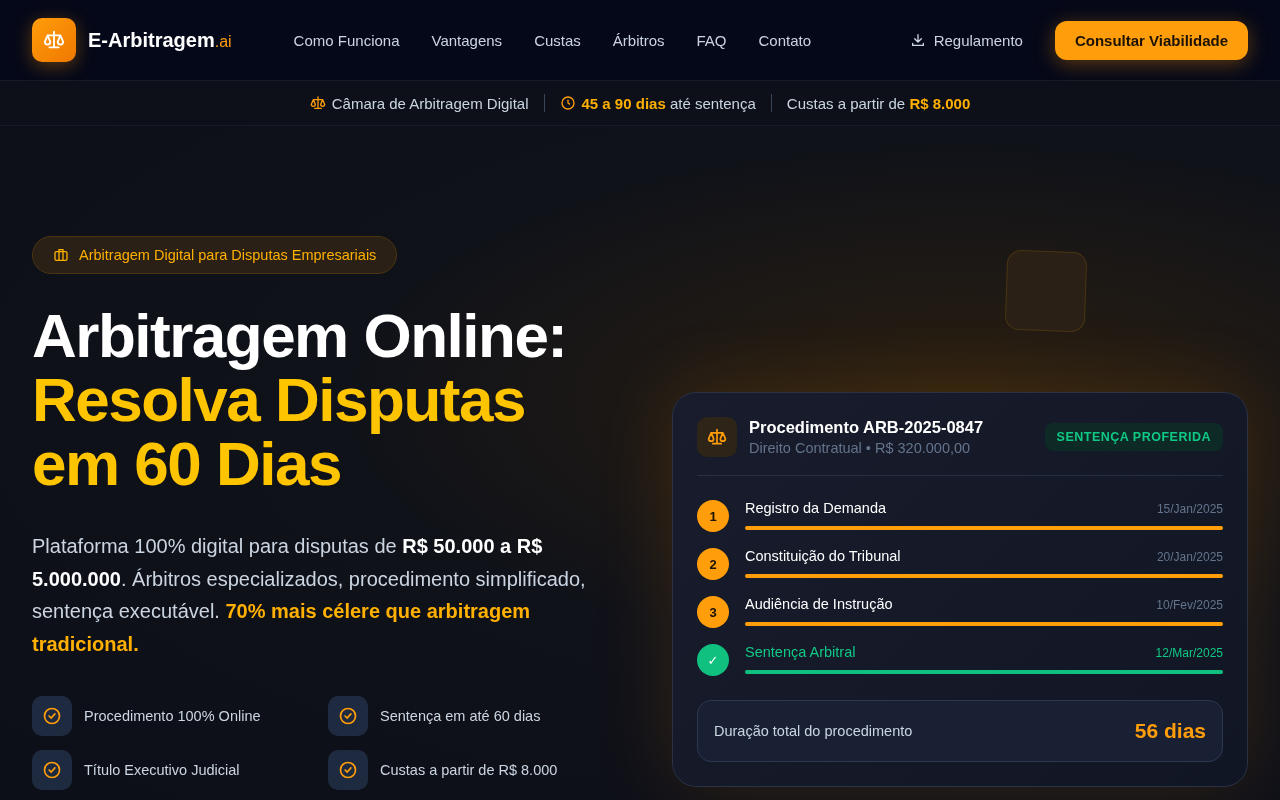  What do you see at coordinates (878, 103) in the screenshot?
I see `info-text: Custas a partir de R$ 8.000` at bounding box center [878, 103].